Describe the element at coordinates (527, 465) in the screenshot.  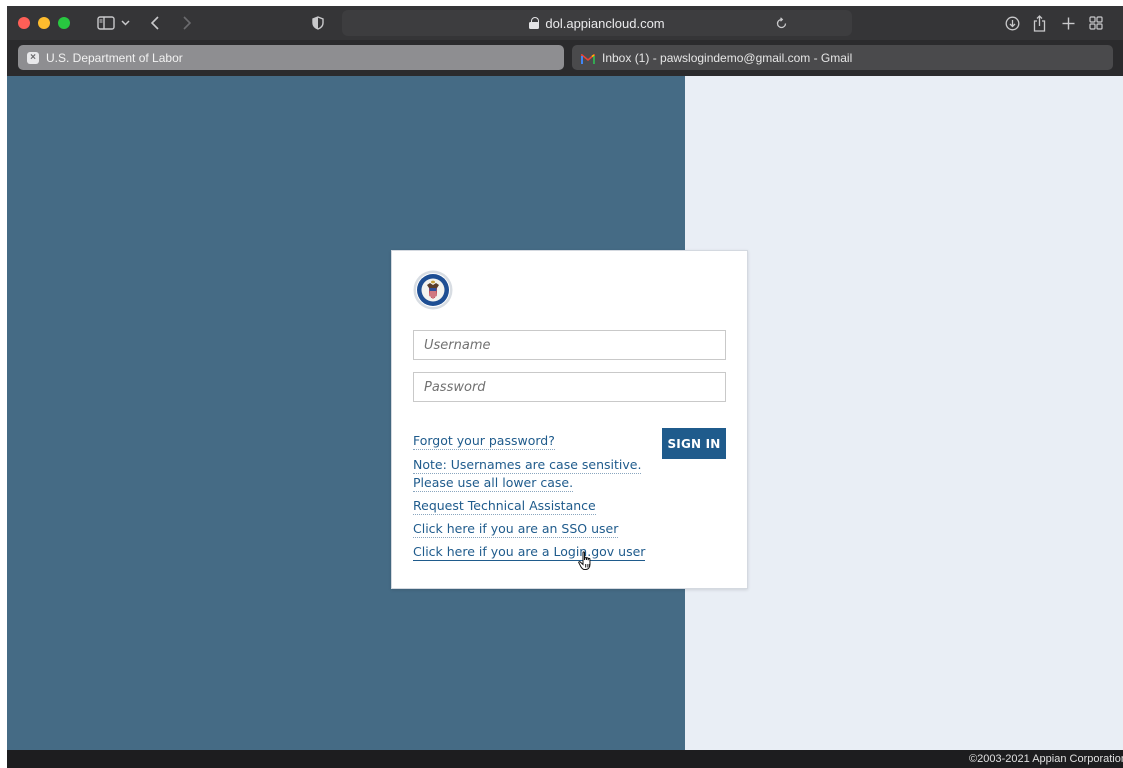
I see `case-sensitive-note-link: Note: Usernames are case sensitive.` at that location.